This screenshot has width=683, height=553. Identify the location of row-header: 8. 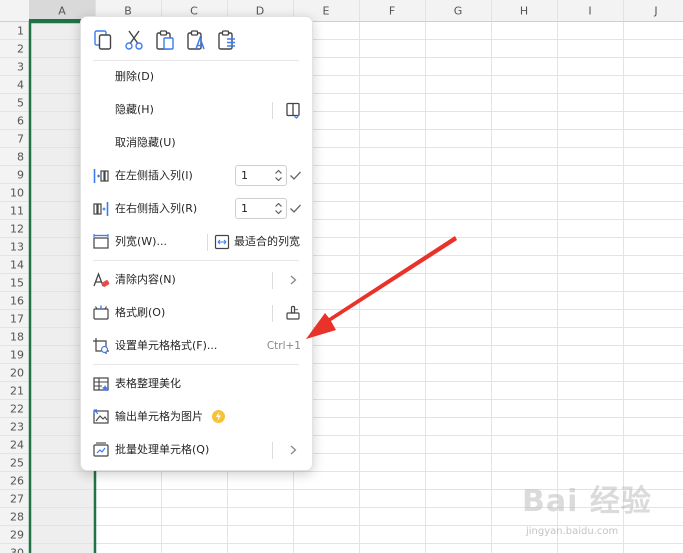
(20, 157).